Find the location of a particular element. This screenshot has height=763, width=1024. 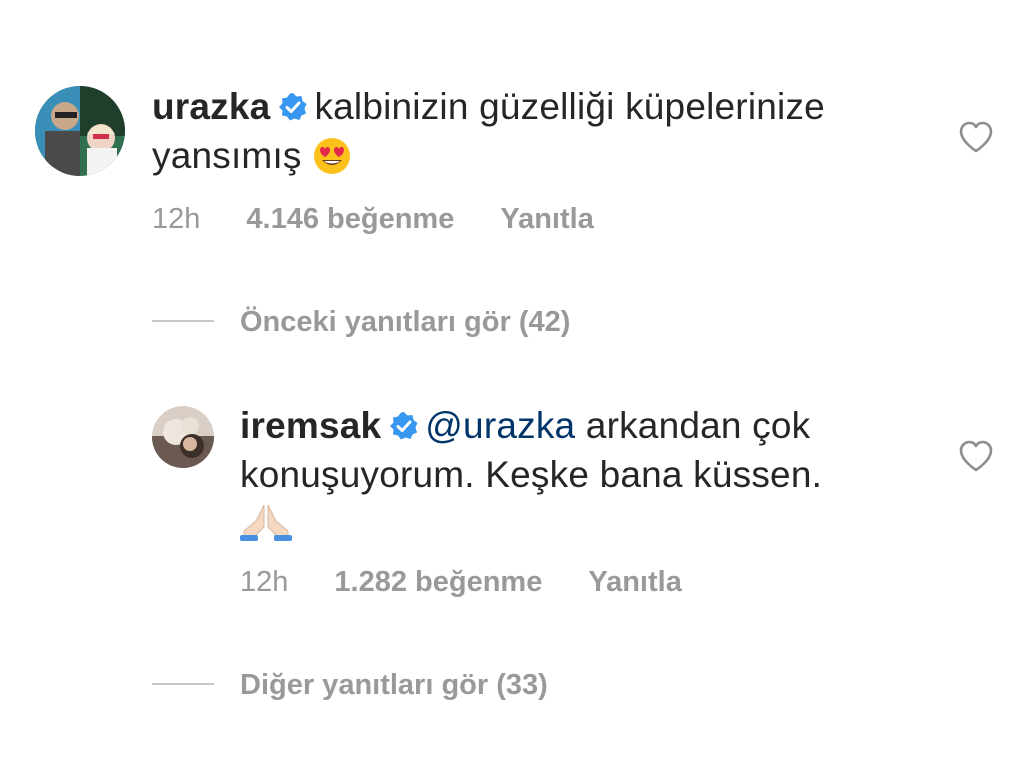

avatar-urazka is located at coordinates (80, 131).